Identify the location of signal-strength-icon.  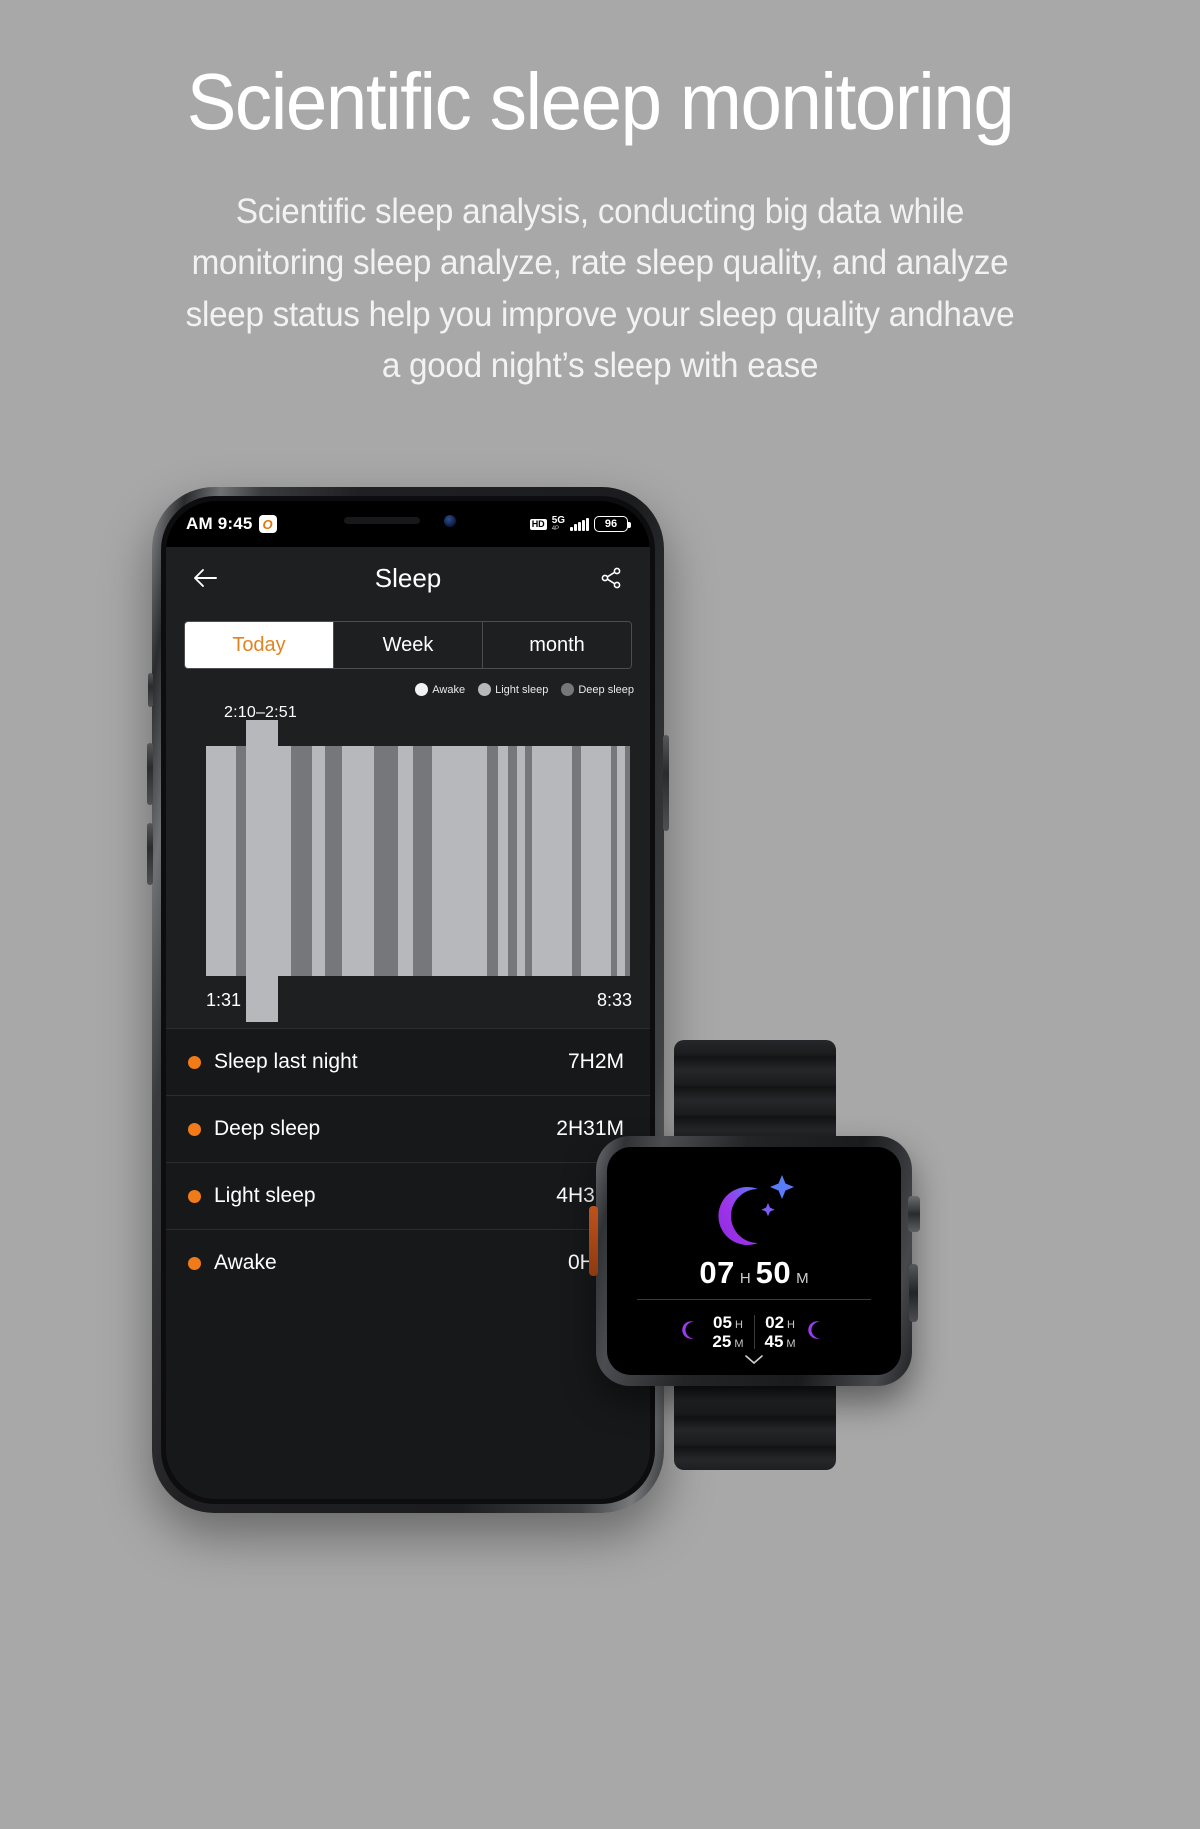
(579, 524).